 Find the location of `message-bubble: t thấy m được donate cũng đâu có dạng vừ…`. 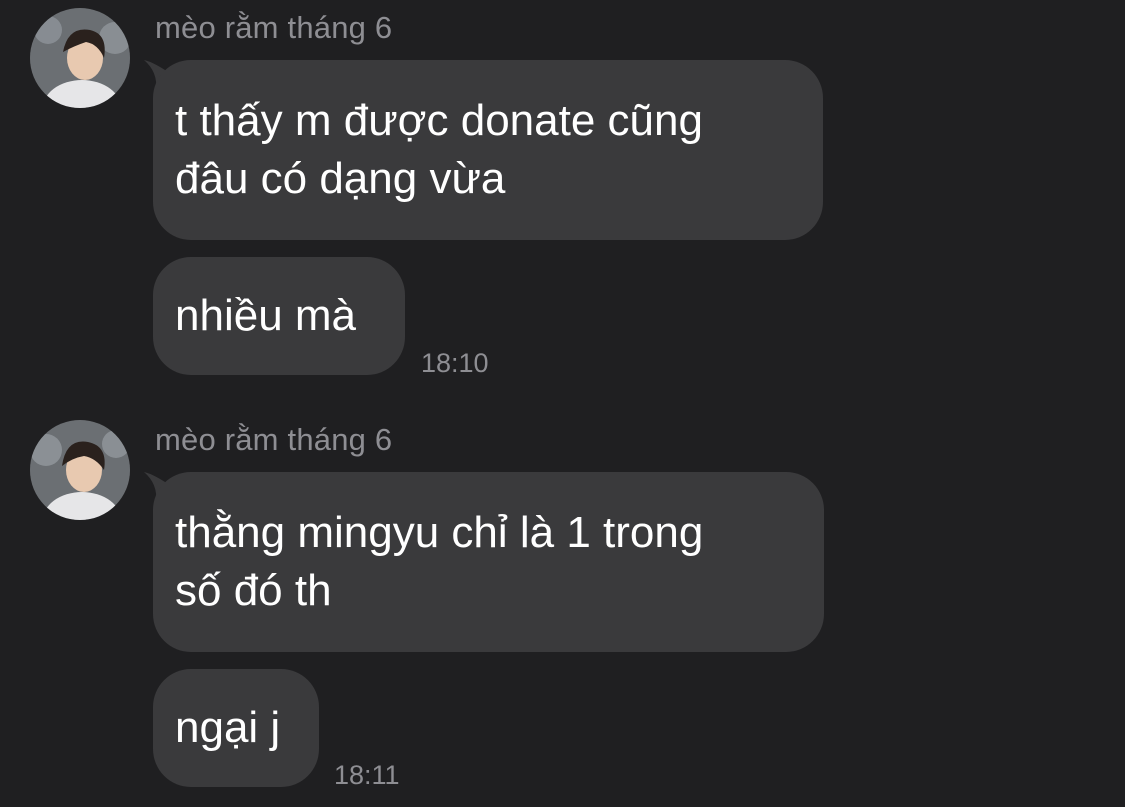

message-bubble: t thấy m được donate cũng đâu có dạng vừ… is located at coordinates (488, 150).